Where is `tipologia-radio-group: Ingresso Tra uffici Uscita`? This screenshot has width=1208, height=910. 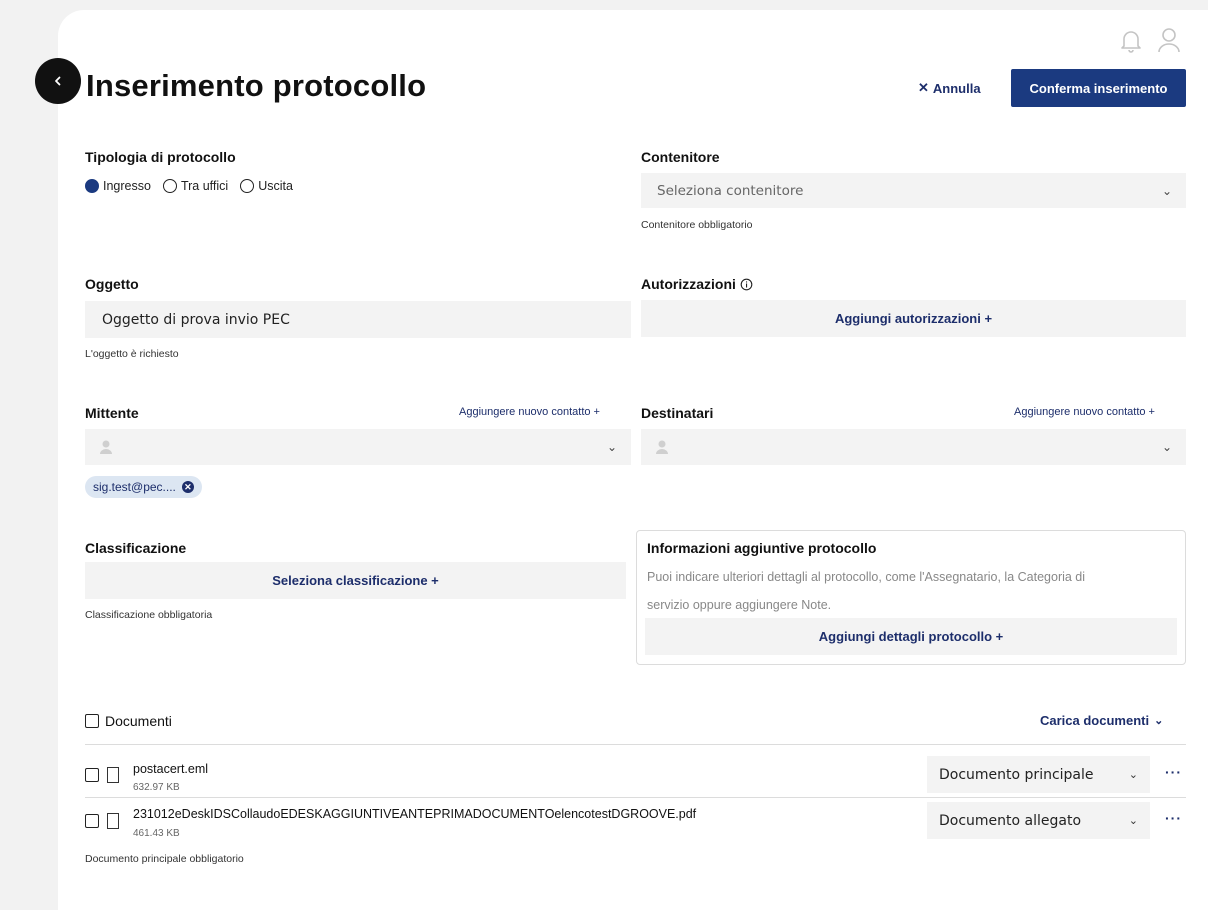 tipologia-radio-group: Ingresso Tra uffici Uscita is located at coordinates (189, 186).